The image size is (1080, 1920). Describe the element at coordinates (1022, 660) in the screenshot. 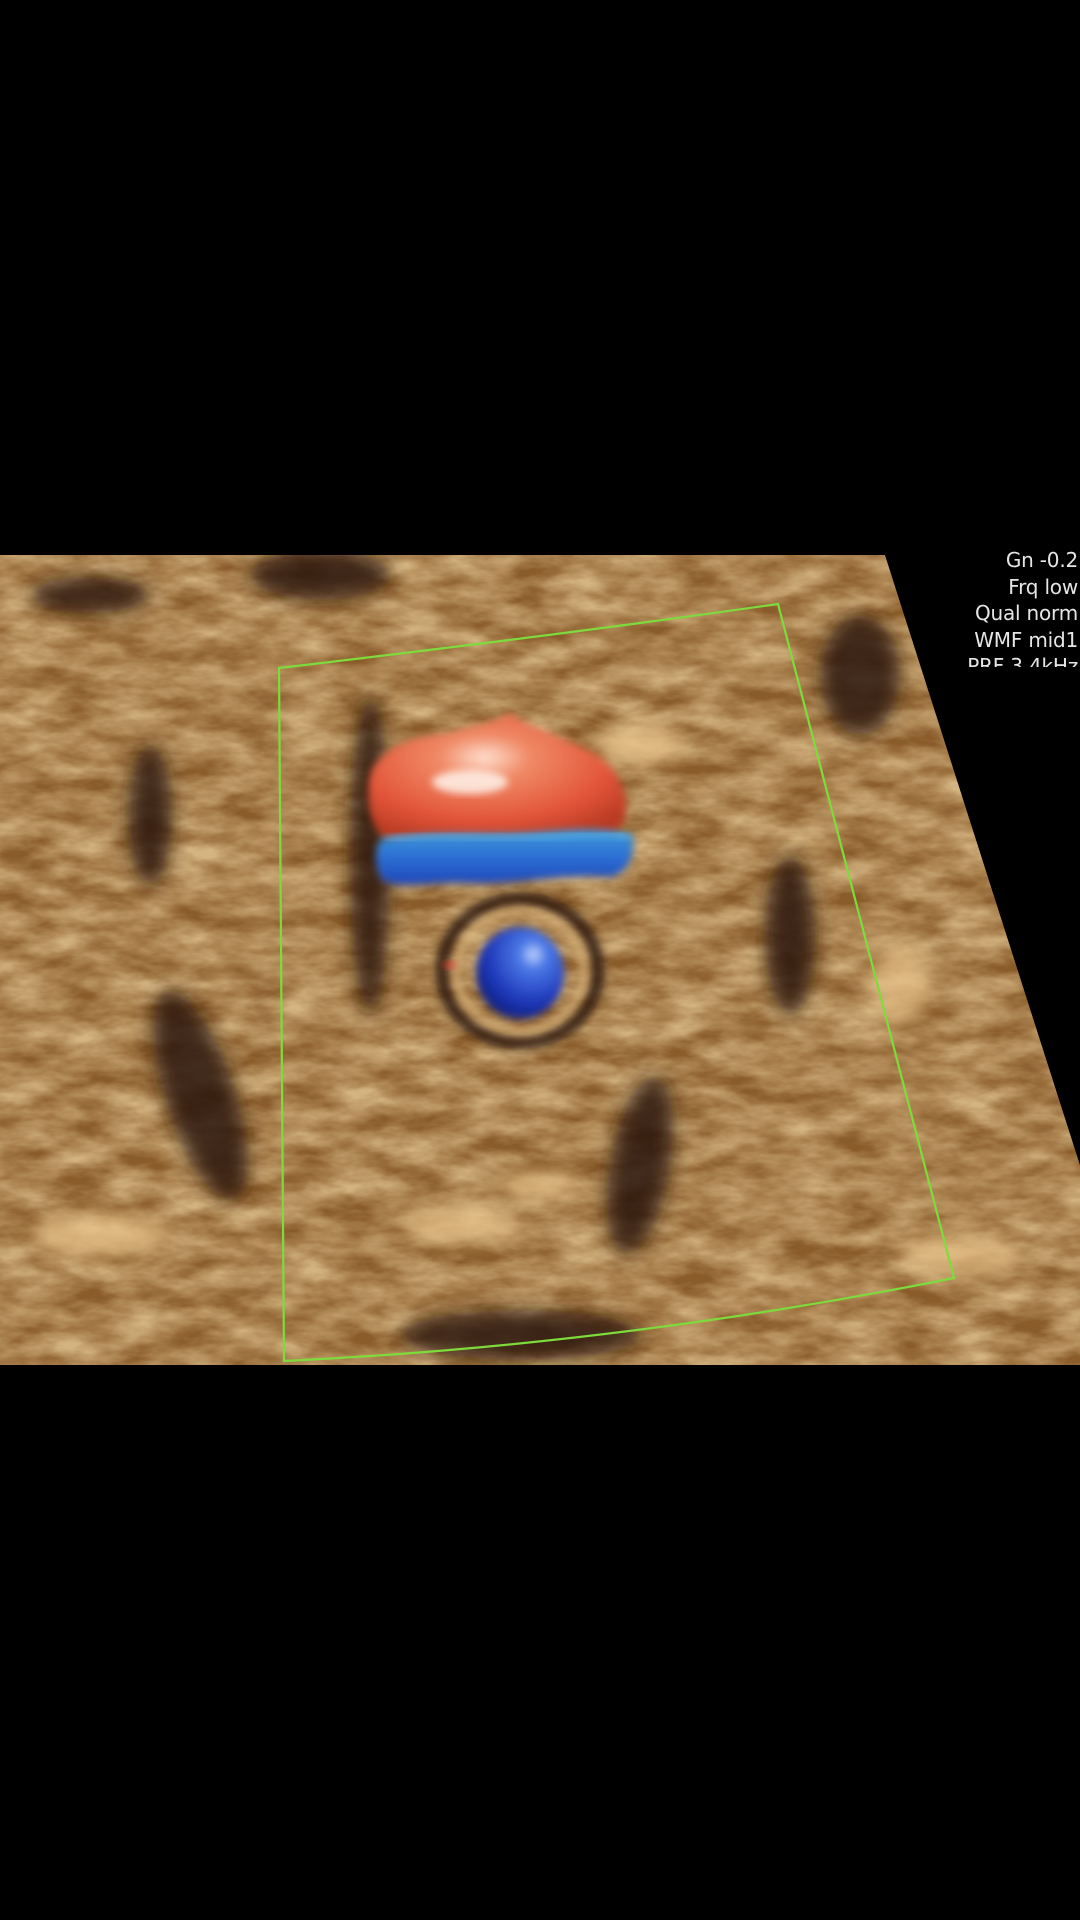

I see `param-prf: PRF 3.4kHz` at that location.